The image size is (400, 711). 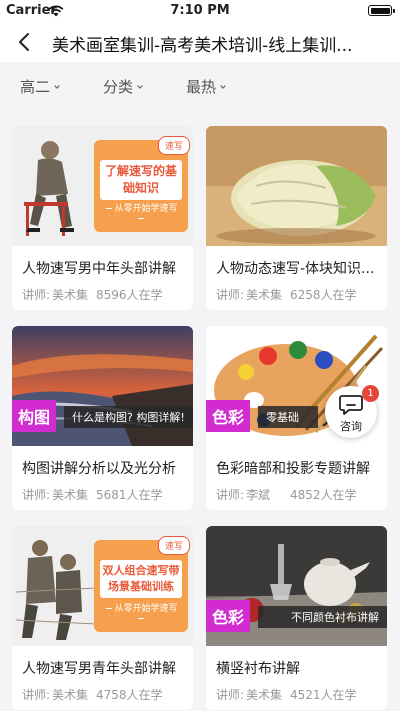 What do you see at coordinates (296, 586) in the screenshot?
I see `course-thumbnail: 色彩 不同颜色衬布讲解` at bounding box center [296, 586].